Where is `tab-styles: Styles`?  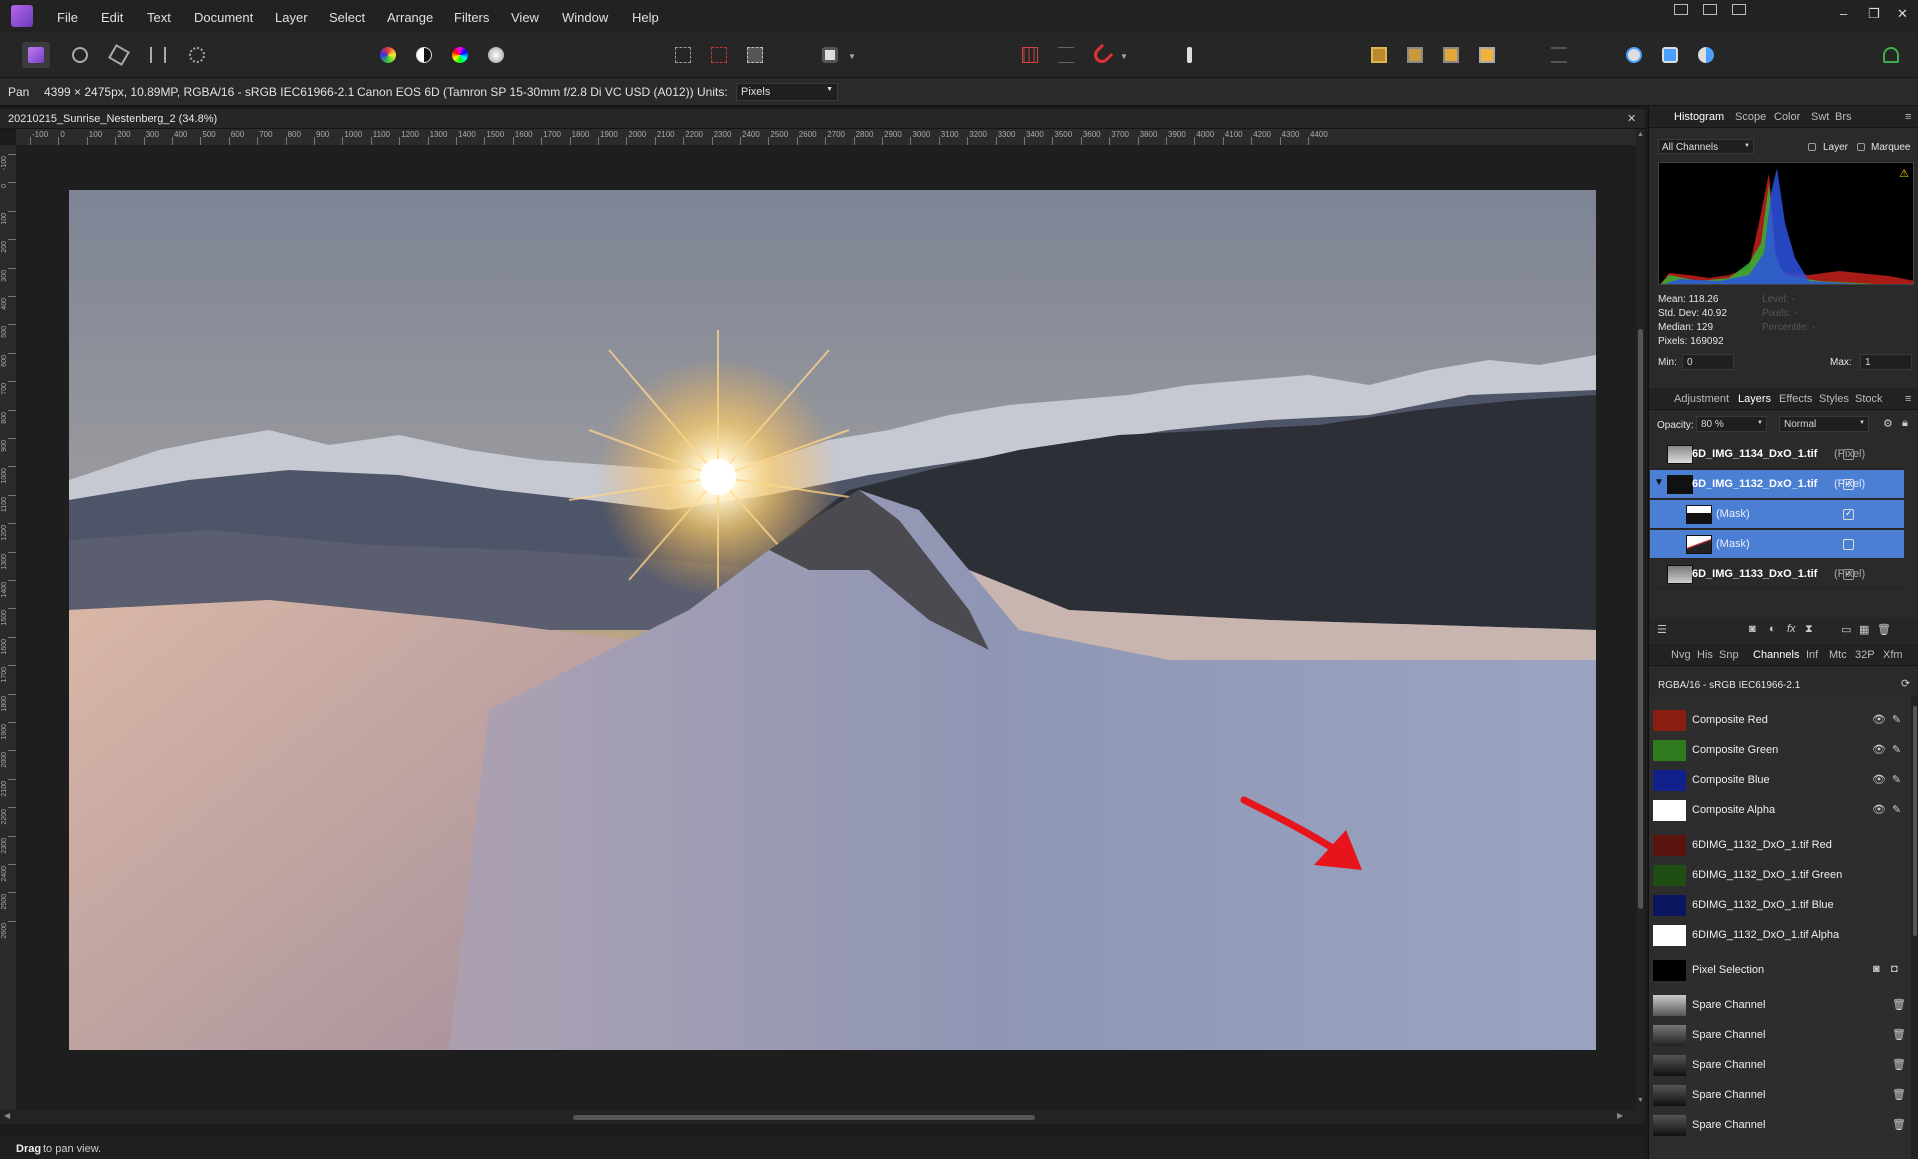 tab-styles: Styles is located at coordinates (1834, 399).